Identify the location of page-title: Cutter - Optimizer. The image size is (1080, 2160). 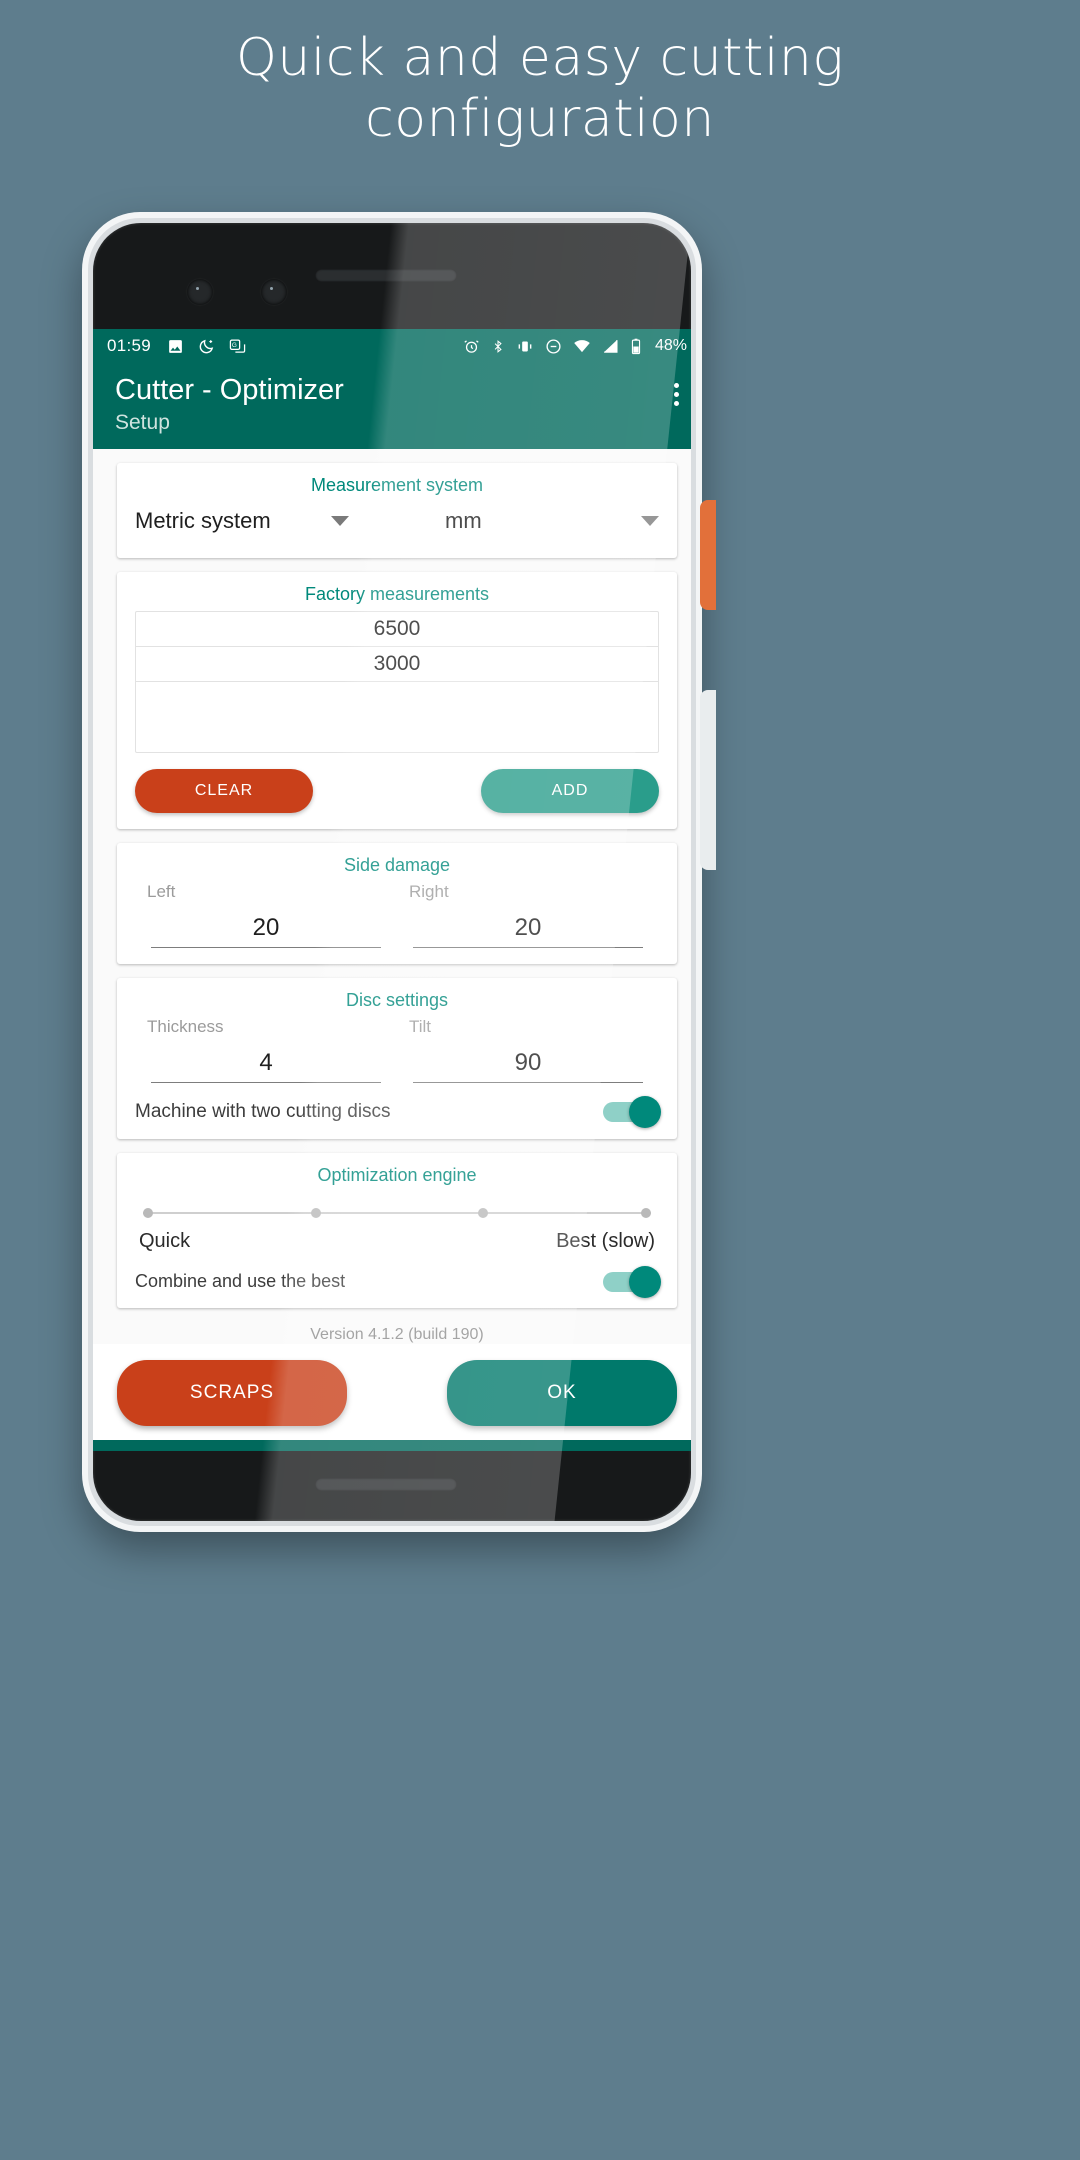
(229, 390).